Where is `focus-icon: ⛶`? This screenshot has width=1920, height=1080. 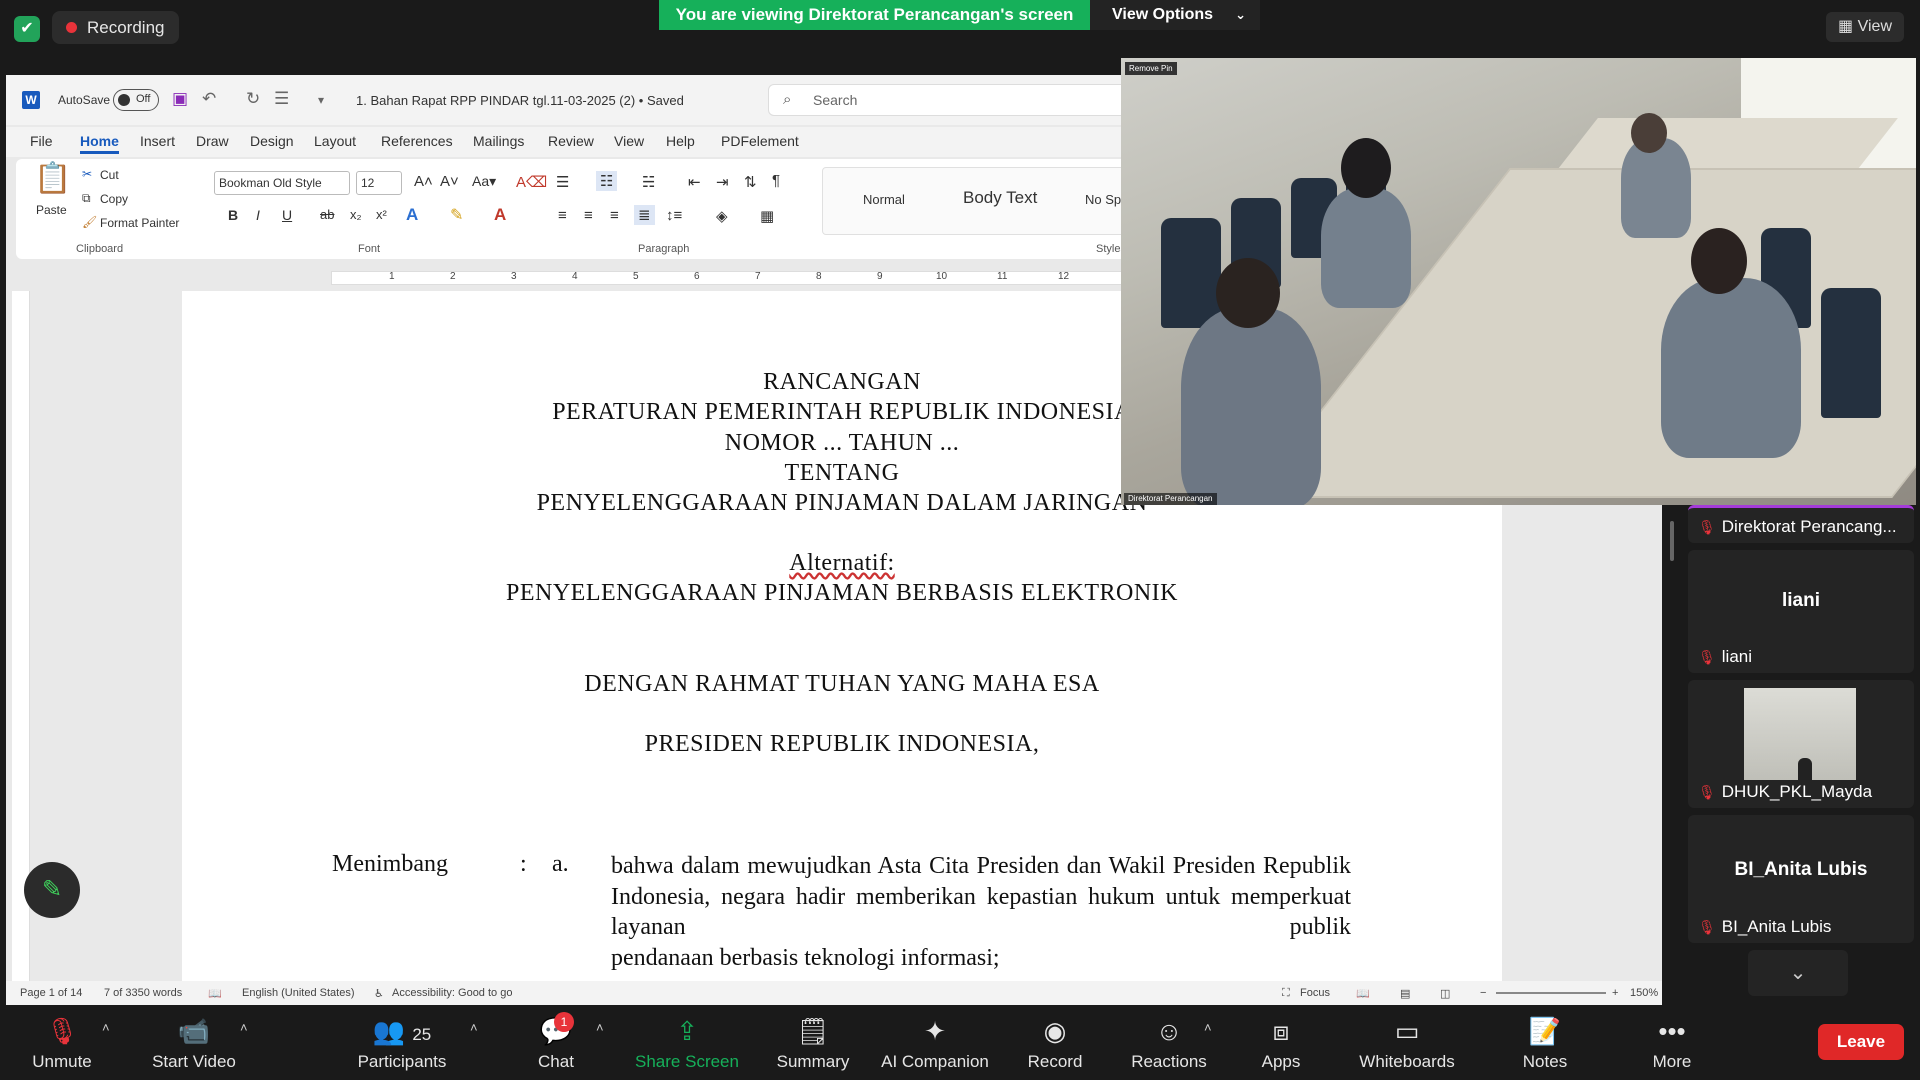
focus-icon: ⛶ is located at coordinates (1286, 993).